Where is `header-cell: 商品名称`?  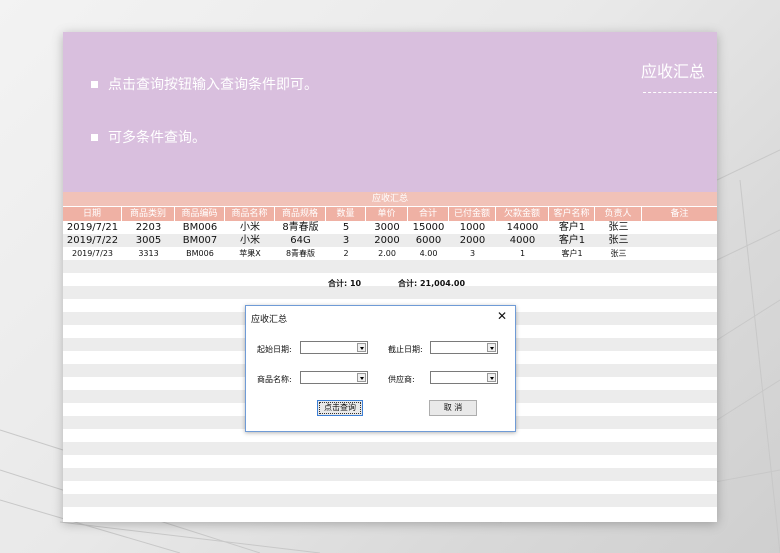 header-cell: 商品名称 is located at coordinates (250, 214).